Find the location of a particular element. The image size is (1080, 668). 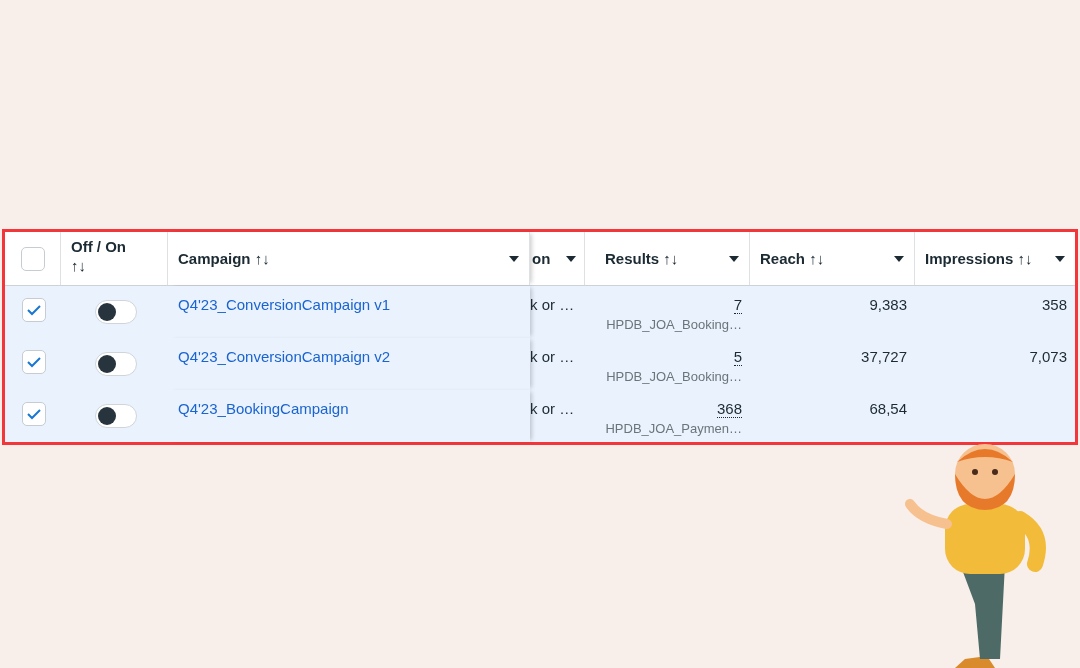

table-cell: 37,727 is located at coordinates (884, 356).